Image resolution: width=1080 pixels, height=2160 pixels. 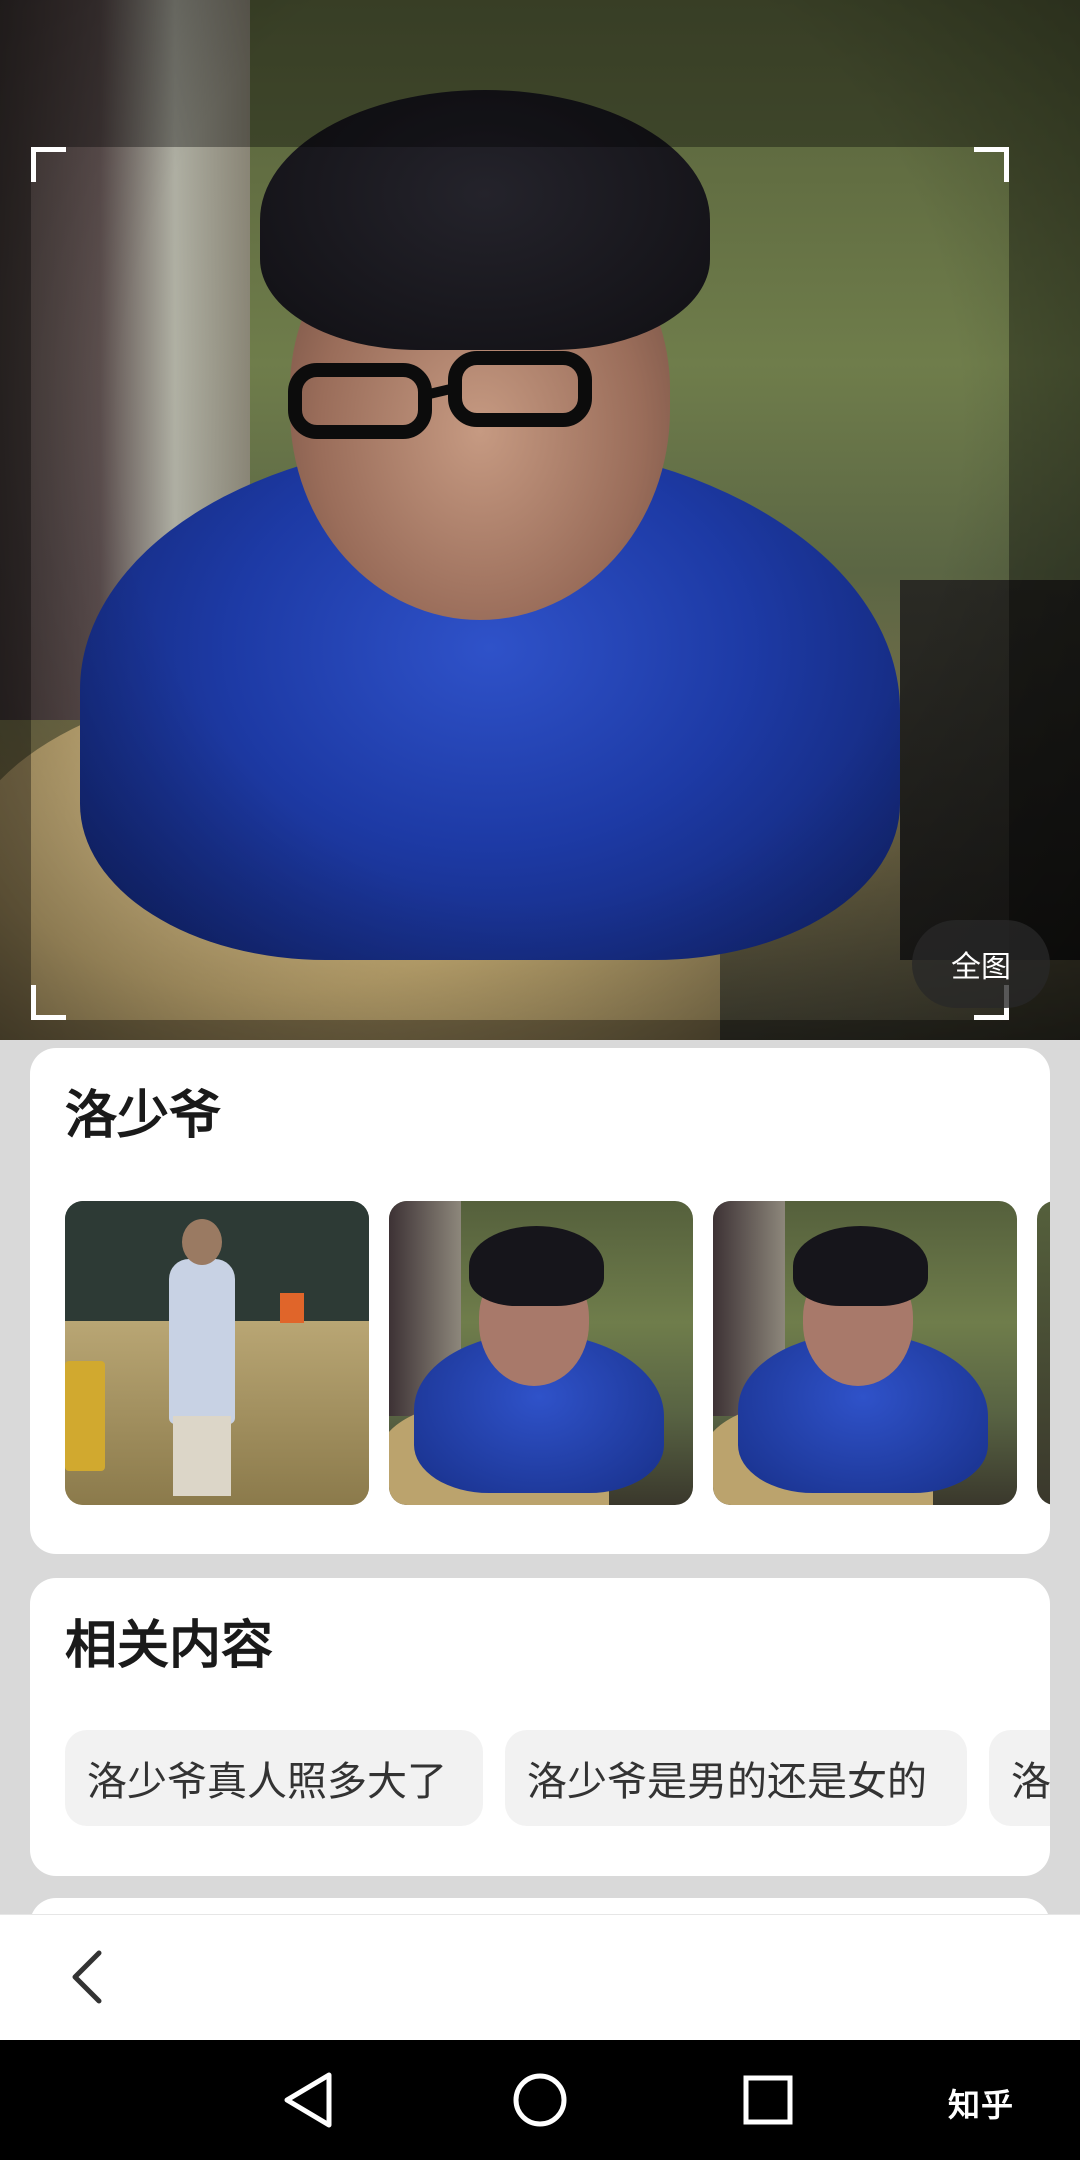 I want to click on system-back-button, so click(x=308, y=2100).